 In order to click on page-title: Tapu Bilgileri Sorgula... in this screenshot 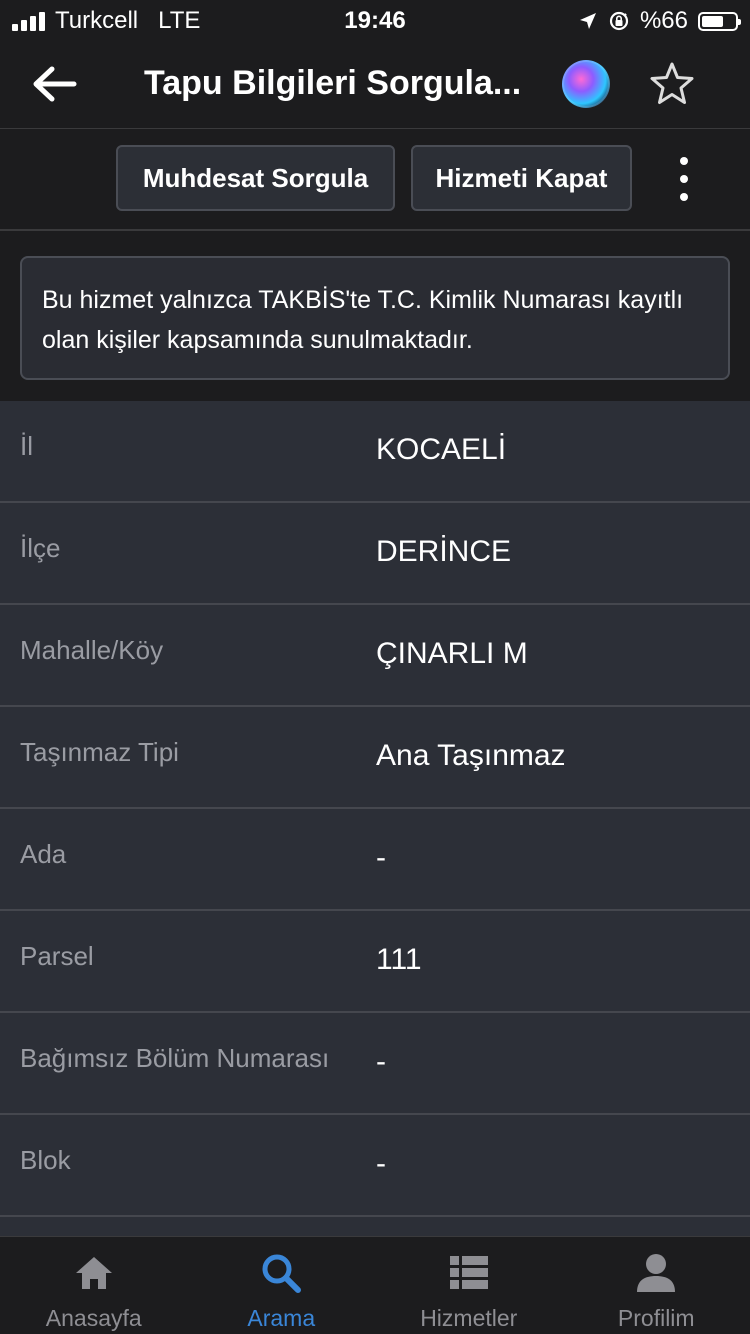, I will do `click(333, 83)`.